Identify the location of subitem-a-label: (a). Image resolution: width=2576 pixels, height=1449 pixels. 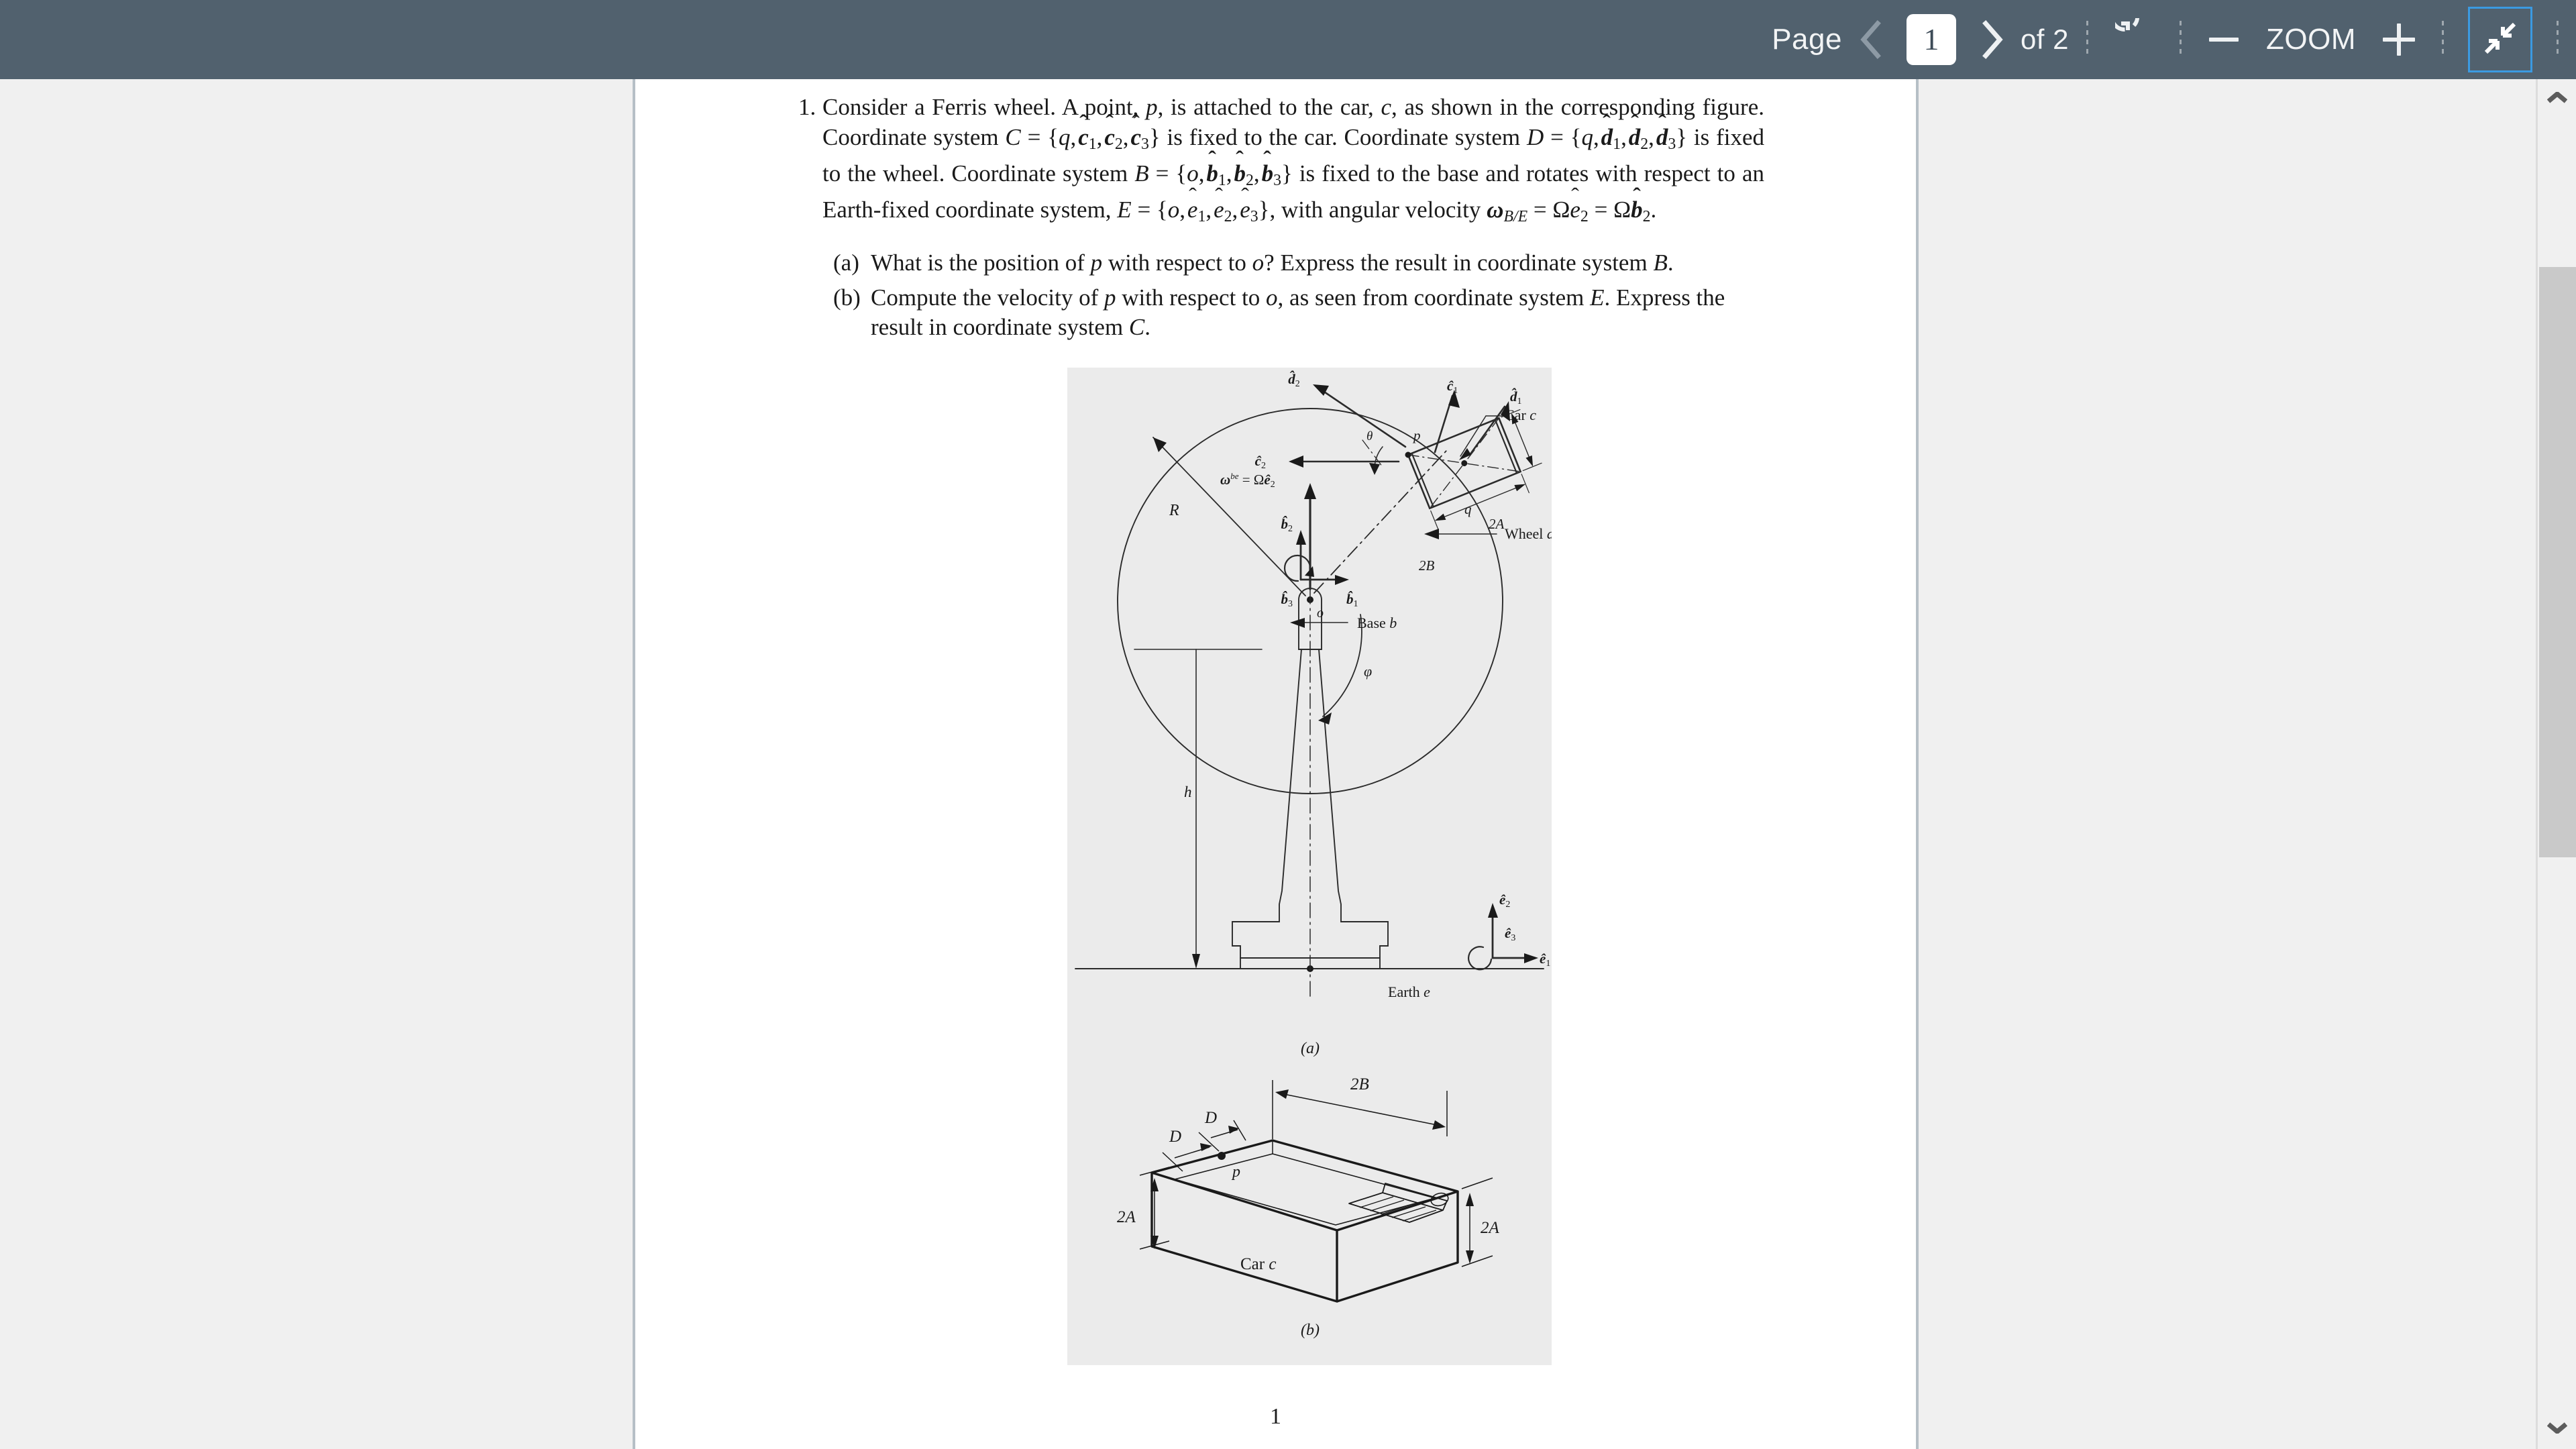
(846, 262).